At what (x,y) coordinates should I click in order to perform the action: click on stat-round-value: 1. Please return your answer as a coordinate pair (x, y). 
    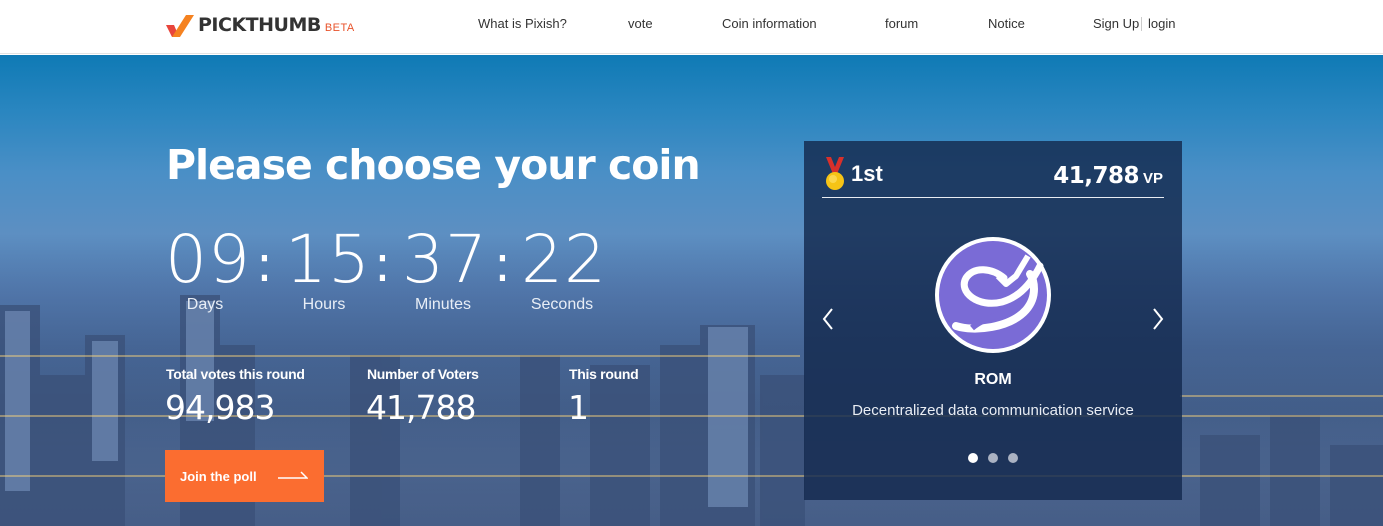
    Looking at the image, I should click on (578, 407).